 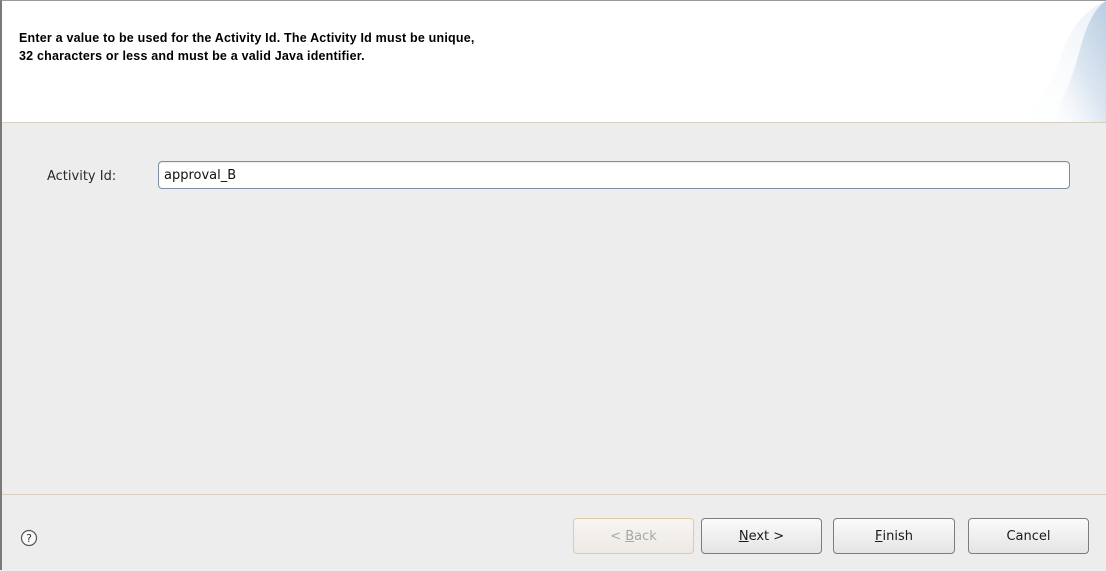 I want to click on next-button-mnemonic: N, so click(x=743, y=536).